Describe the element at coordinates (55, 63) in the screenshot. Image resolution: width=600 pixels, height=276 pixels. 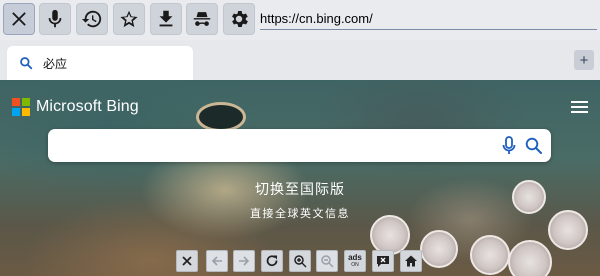
I see `tab-title: 必应` at that location.